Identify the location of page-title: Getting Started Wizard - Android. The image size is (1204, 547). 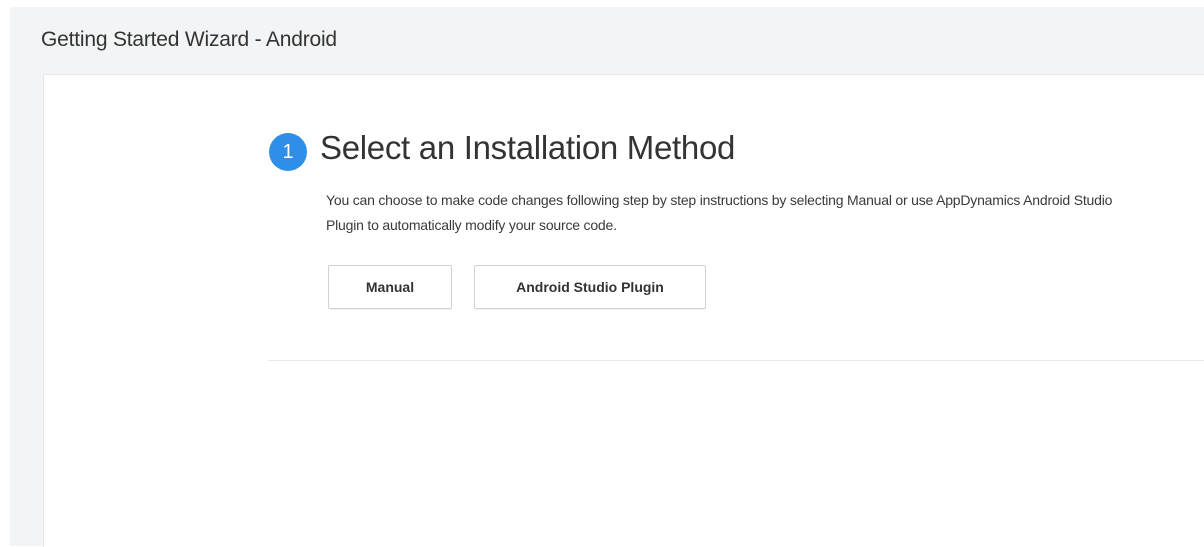
(189, 39).